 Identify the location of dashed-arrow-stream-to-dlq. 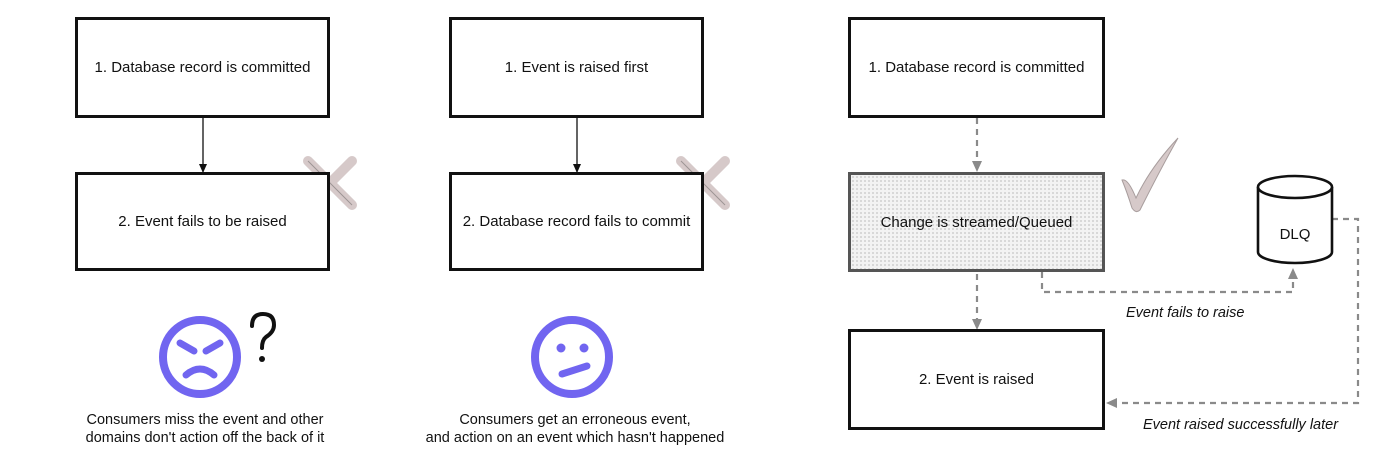
(1169, 281).